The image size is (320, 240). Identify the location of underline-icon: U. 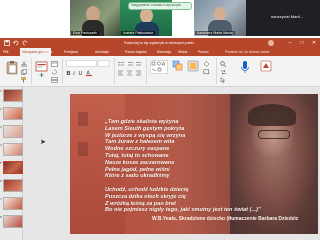
(80, 73).